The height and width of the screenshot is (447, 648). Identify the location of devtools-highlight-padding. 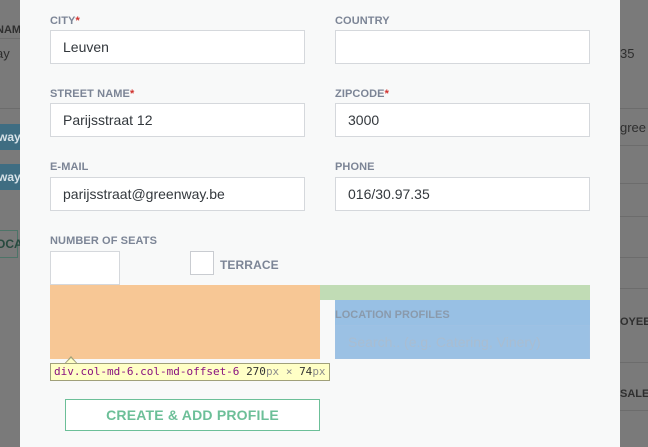
(455, 292).